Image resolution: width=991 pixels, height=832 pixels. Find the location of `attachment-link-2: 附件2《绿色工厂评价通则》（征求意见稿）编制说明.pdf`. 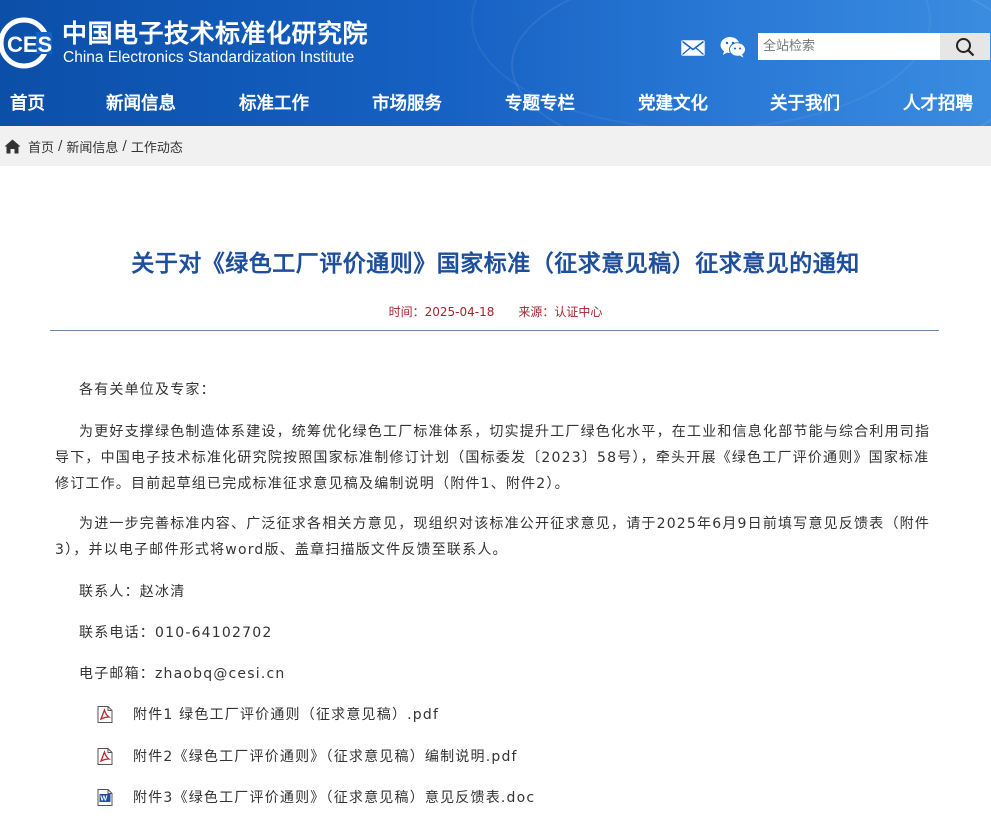

attachment-link-2: 附件2《绿色工厂评价通则》（征求意见稿）编制说明.pdf is located at coordinates (307, 756).